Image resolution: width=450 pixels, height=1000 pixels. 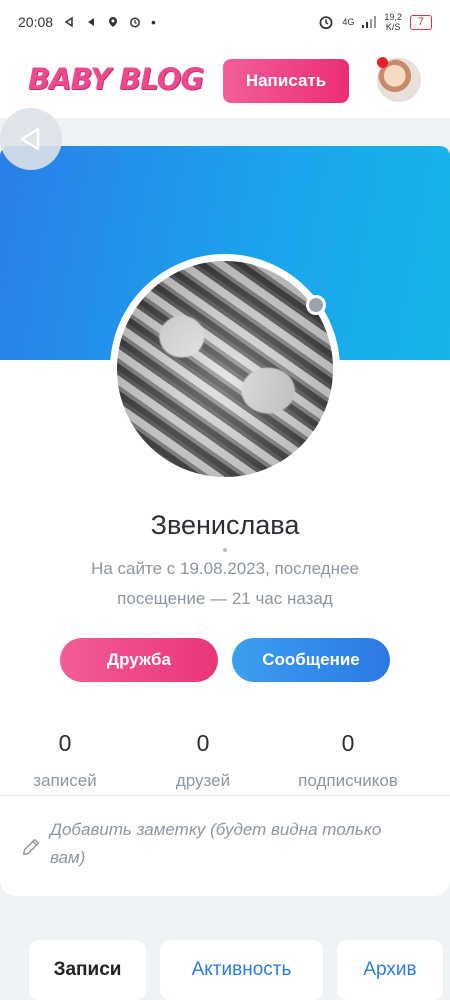 I want to click on site-logo: BABY BLOG, so click(x=116, y=79).